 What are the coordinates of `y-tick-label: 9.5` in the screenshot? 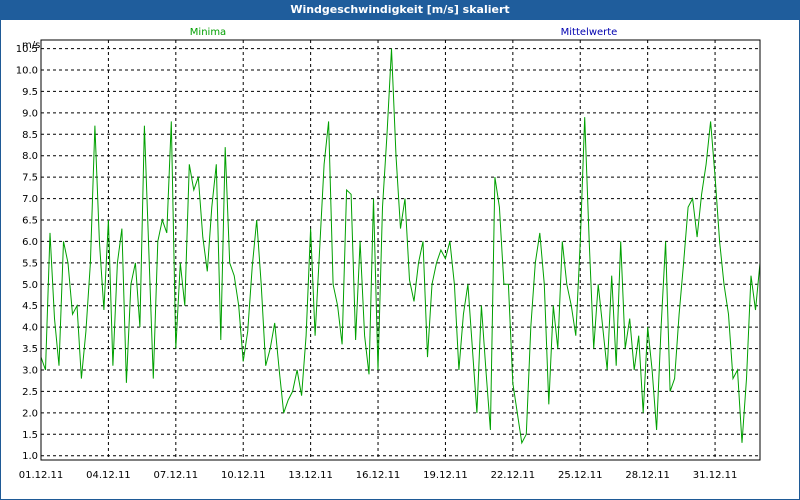 It's located at (30, 92).